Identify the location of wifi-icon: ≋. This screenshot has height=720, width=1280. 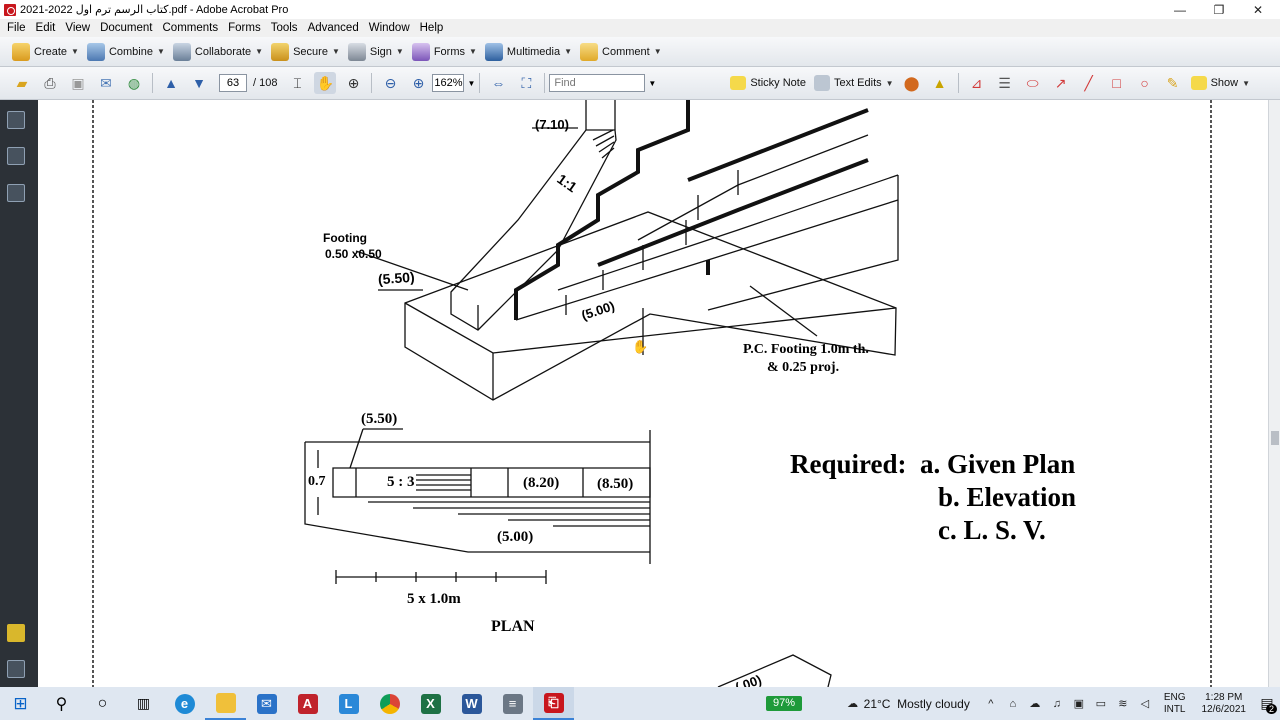
(1123, 704).